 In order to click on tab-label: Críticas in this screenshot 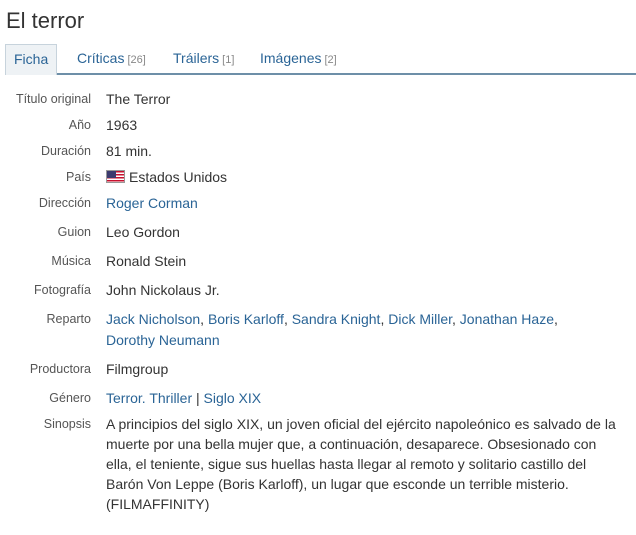, I will do `click(101, 58)`.